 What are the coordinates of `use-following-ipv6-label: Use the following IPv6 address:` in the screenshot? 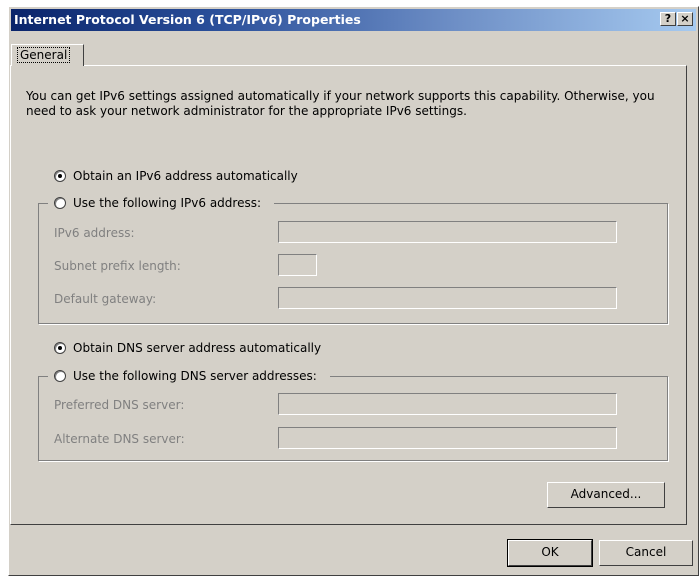 It's located at (167, 203).